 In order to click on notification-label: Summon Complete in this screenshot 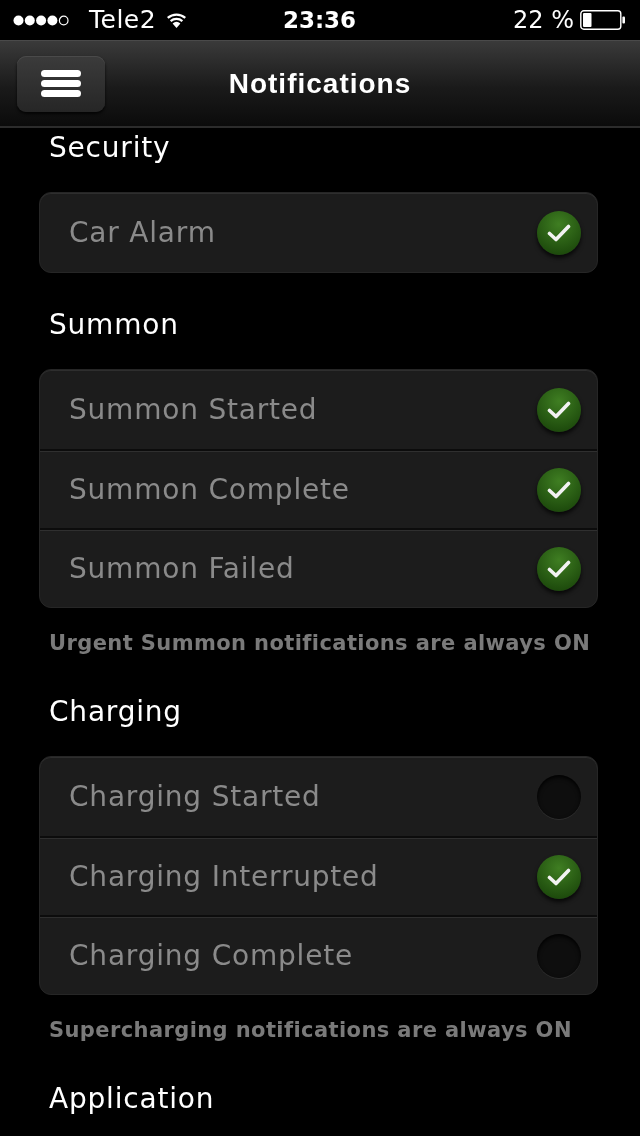, I will do `click(209, 489)`.